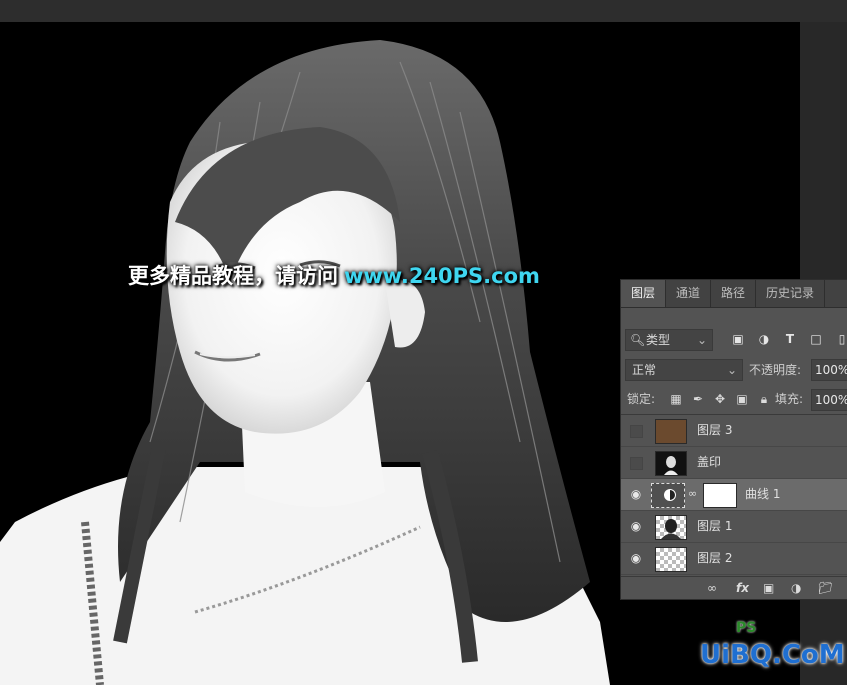  I want to click on layer-list: 图层 3 盖印 ◉ ∞ 曲线 1 ◉ 图层 1 ◉ 图层 2, so click(734, 494).